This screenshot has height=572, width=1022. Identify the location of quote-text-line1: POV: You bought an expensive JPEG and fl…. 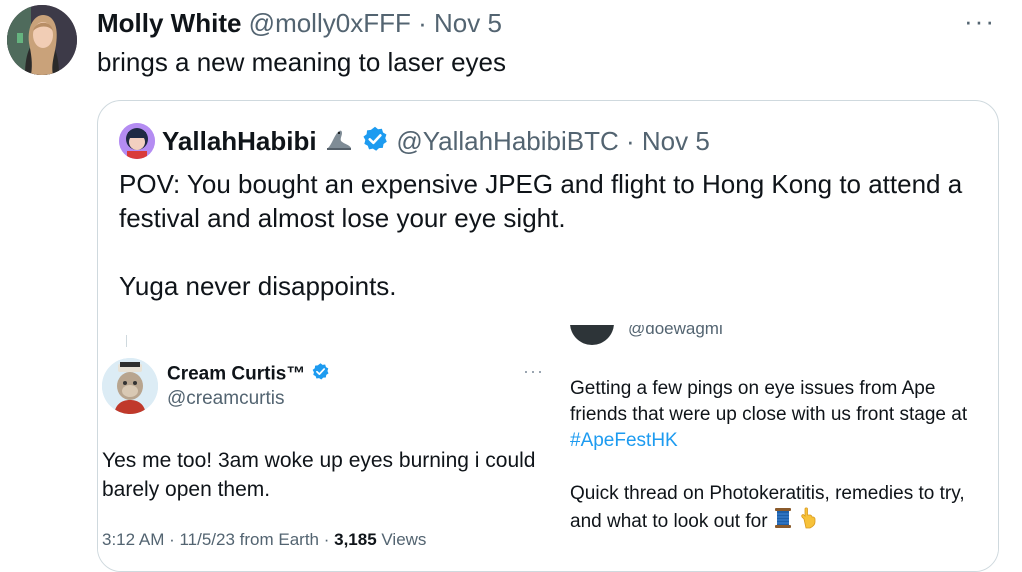
(541, 201).